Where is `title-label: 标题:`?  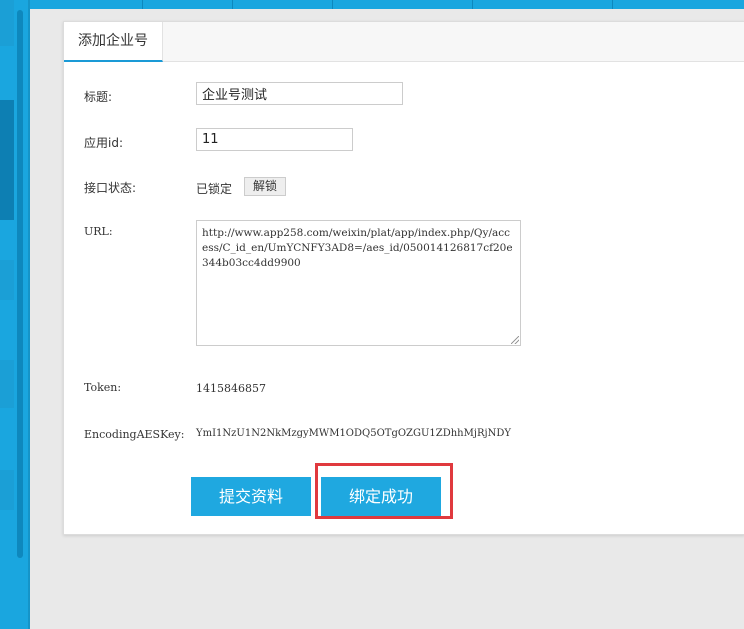
title-label: 标题: is located at coordinates (98, 97).